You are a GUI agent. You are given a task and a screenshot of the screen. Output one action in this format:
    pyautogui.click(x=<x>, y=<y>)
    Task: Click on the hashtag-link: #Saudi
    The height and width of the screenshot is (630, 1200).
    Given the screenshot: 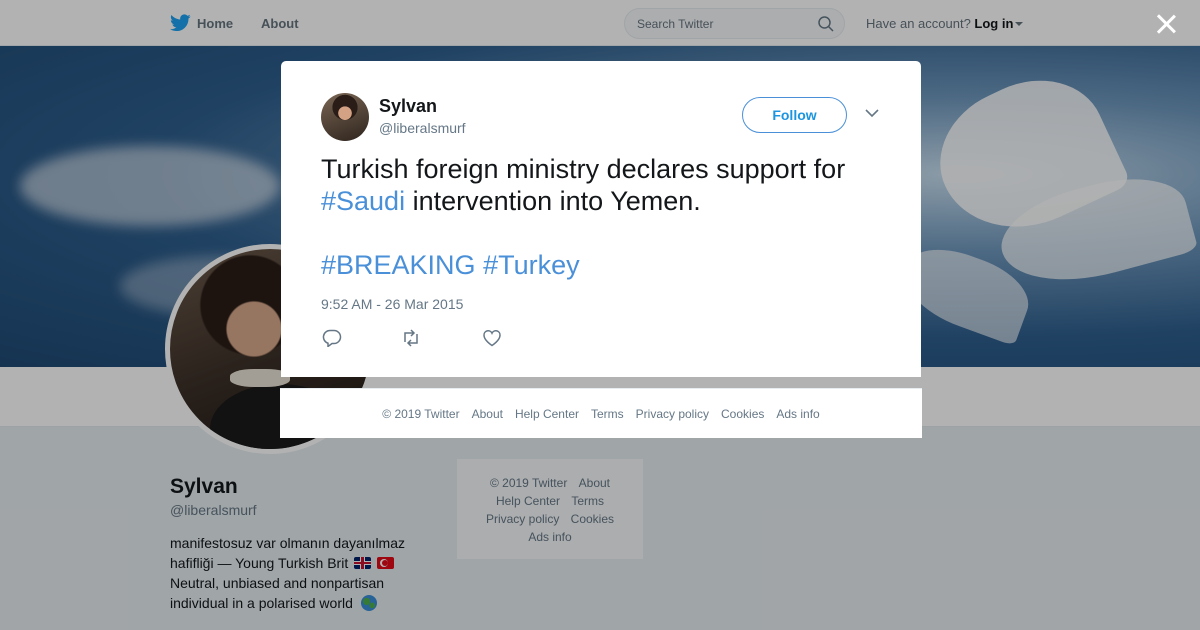 What is the action you would take?
    pyautogui.click(x=363, y=201)
    